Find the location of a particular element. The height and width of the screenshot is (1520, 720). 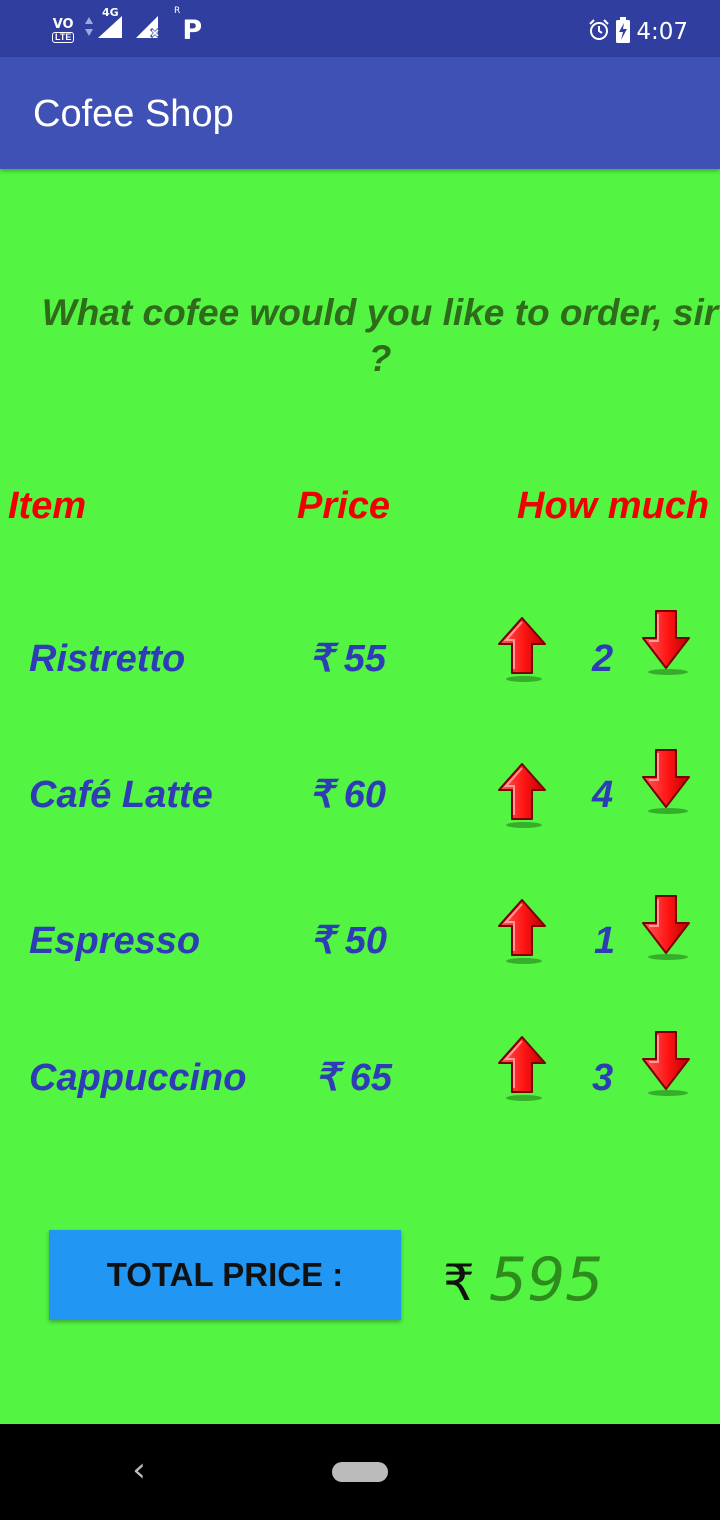

item-quantity: 2 is located at coordinates (603, 659).